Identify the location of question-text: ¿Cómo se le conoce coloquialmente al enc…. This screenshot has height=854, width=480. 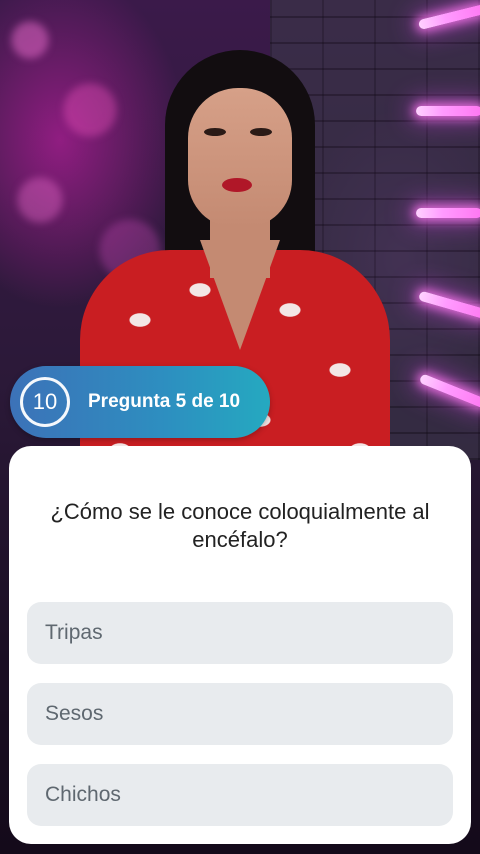
(240, 525).